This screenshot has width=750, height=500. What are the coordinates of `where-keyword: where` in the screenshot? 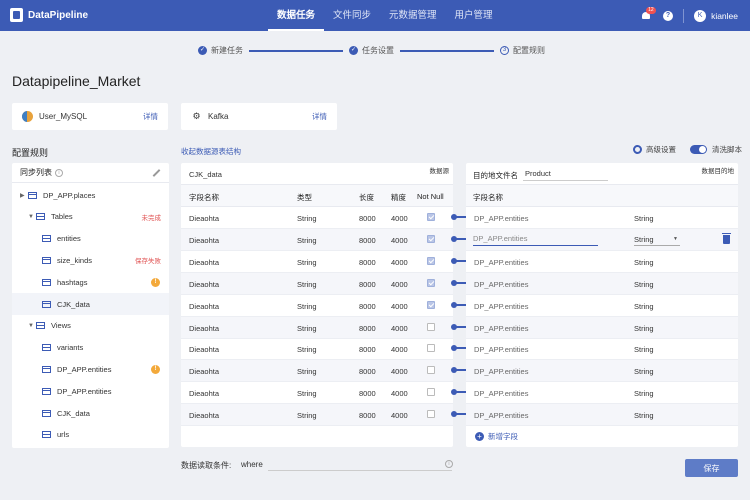 It's located at (252, 464).